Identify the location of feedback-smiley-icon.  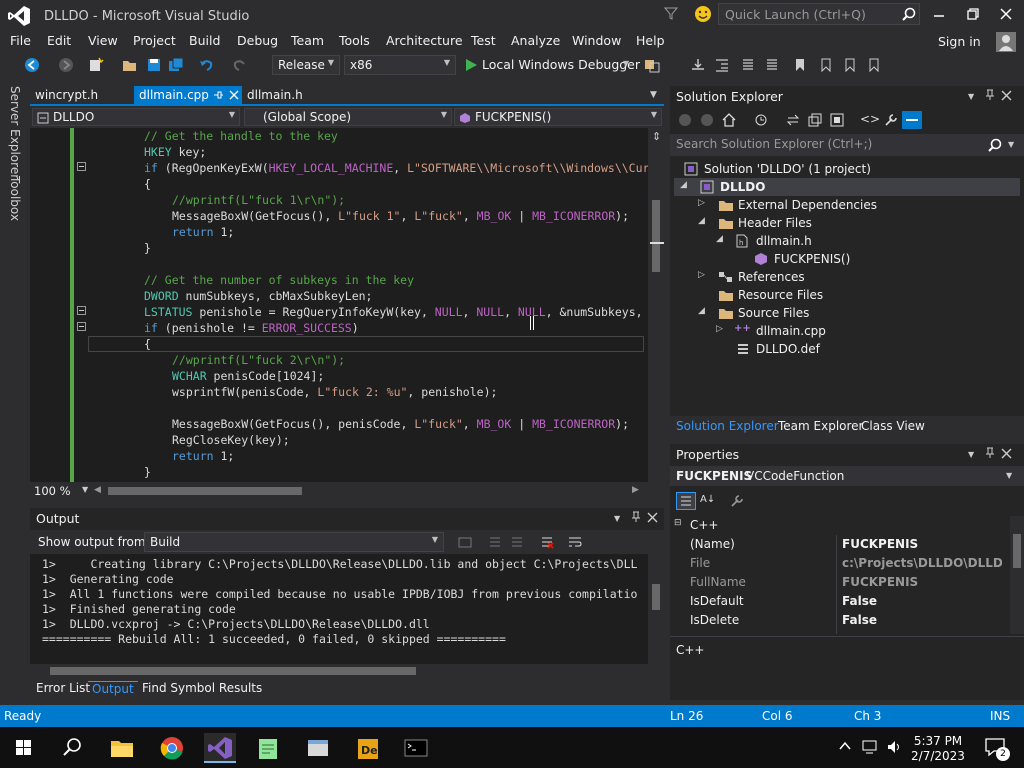
(703, 14).